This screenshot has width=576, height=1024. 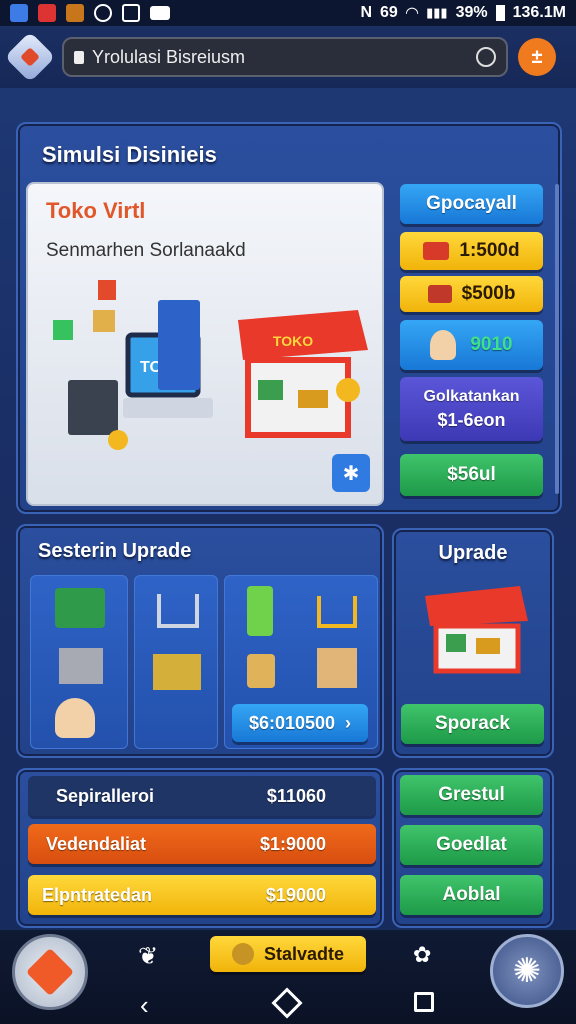 I want to click on status-tab-label: Stalvadte, so click(x=304, y=953).